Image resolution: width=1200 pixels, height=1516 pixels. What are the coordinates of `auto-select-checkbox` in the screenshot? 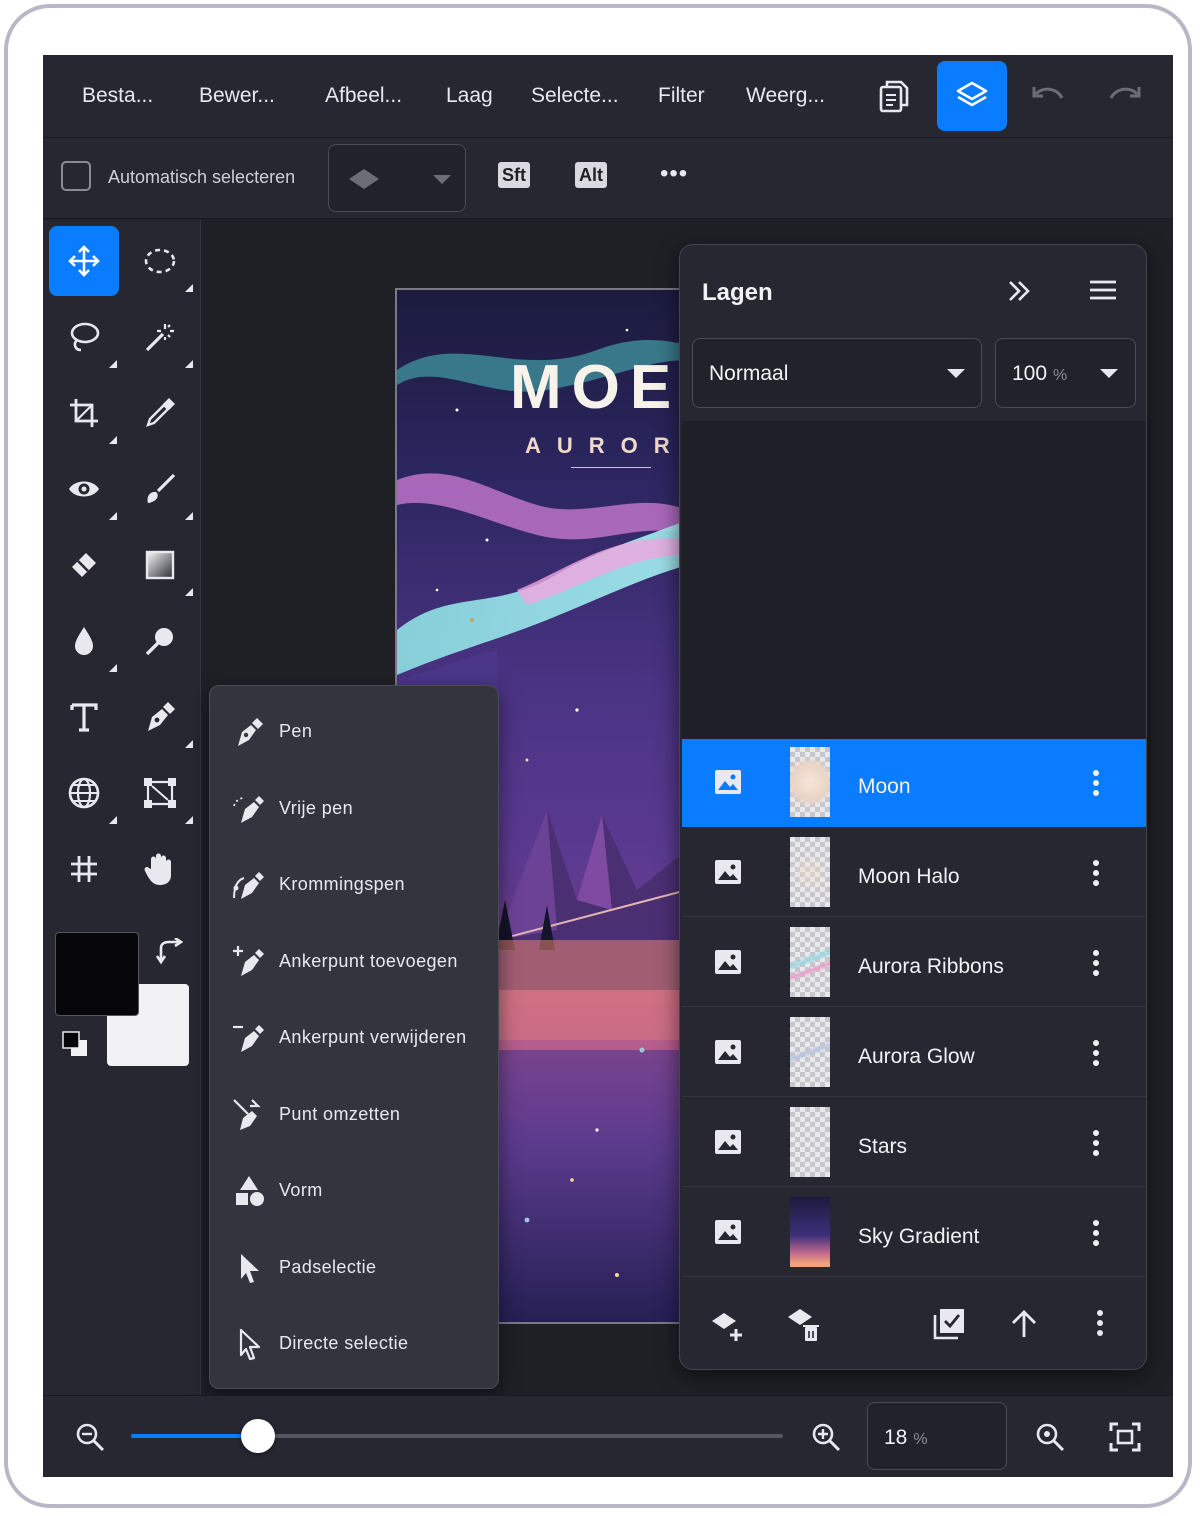 It's located at (76, 176).